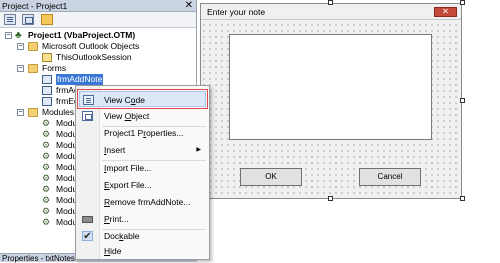 Image resolution: width=500 pixels, height=263 pixels. Describe the element at coordinates (35, 6) in the screenshot. I see `project-pane-title: Project - Project1` at that location.